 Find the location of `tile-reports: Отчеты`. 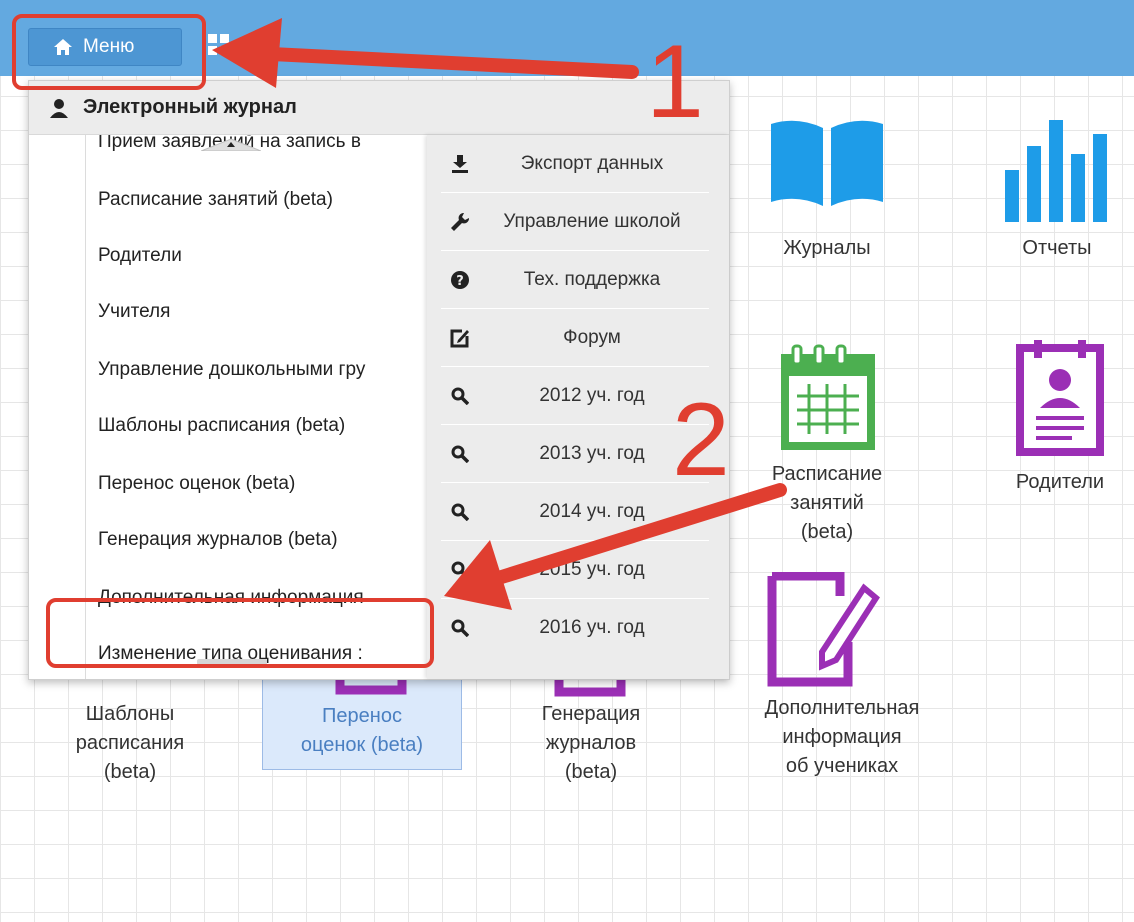

tile-reports: Отчеты is located at coordinates (1057, 190).